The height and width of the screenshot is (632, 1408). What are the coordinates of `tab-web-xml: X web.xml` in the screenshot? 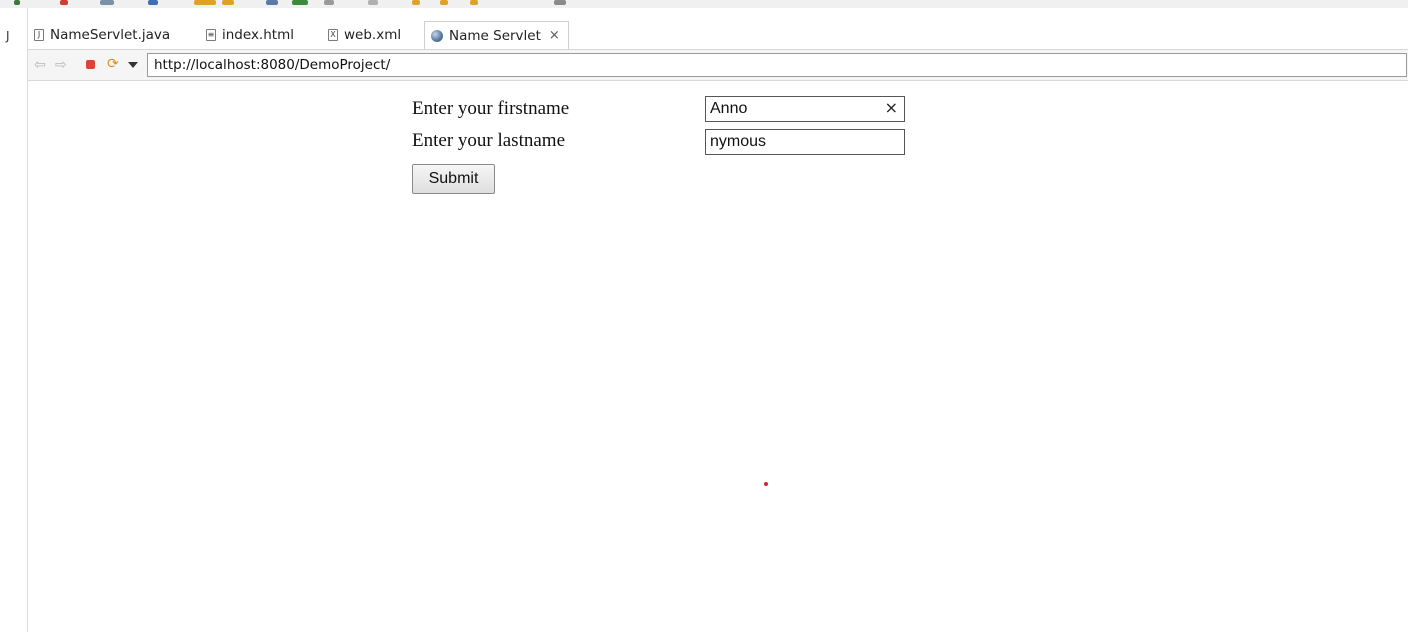 It's located at (364, 35).